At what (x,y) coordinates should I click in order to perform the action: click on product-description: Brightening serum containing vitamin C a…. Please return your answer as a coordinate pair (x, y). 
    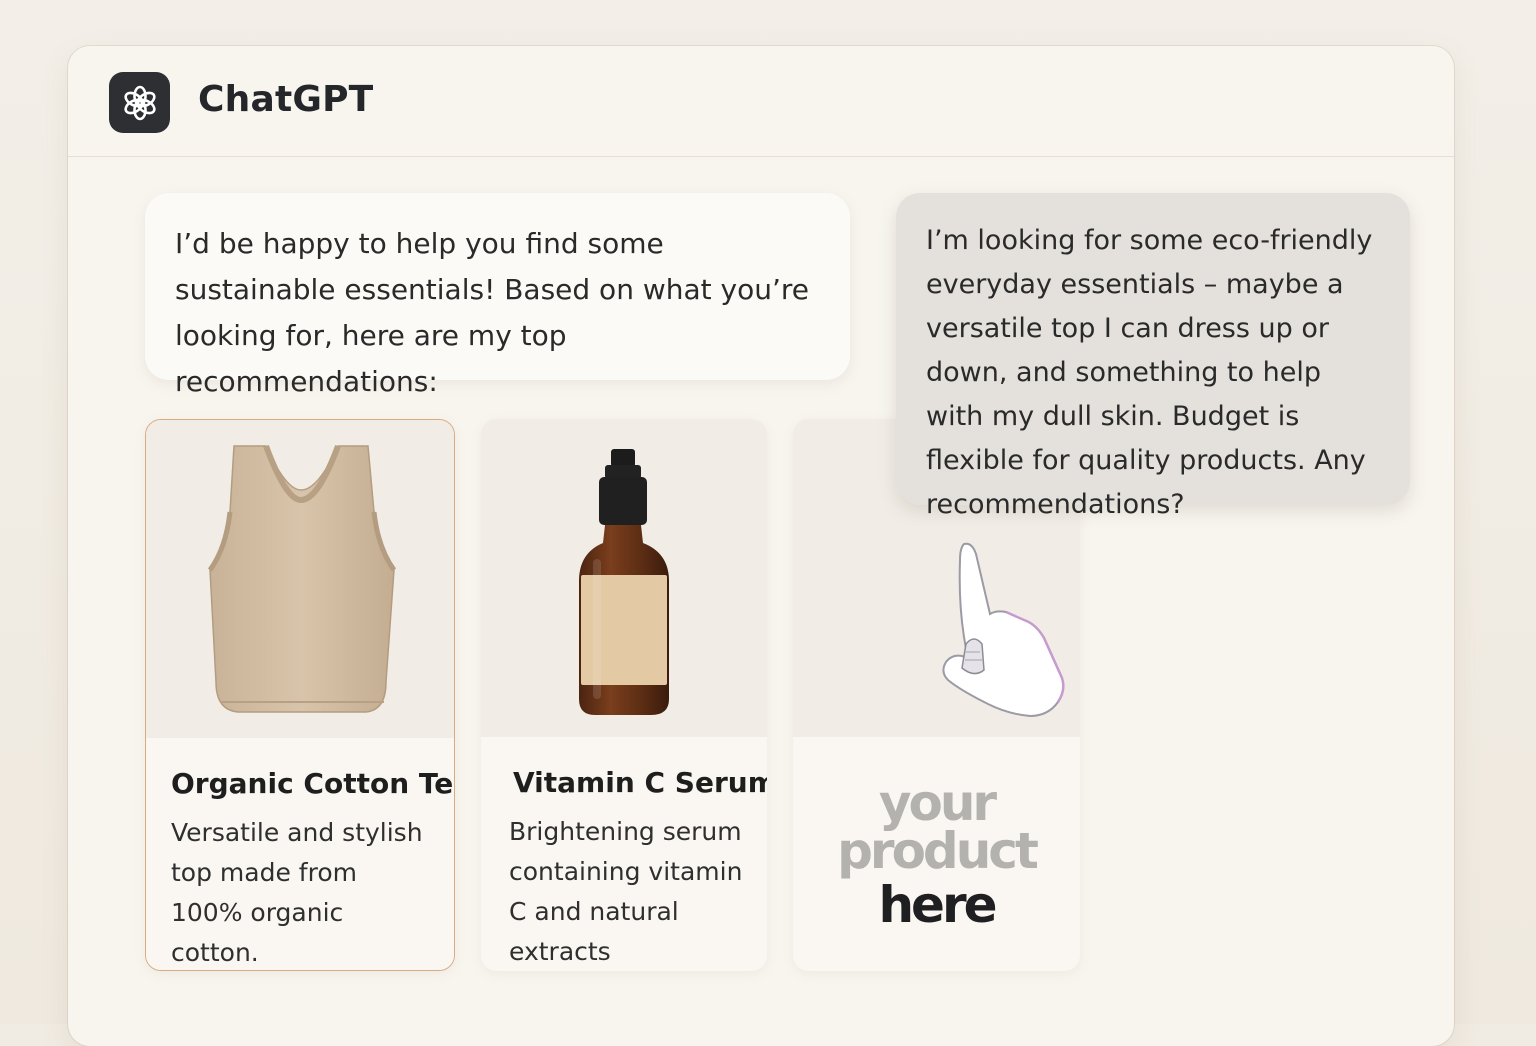
    Looking at the image, I should click on (626, 891).